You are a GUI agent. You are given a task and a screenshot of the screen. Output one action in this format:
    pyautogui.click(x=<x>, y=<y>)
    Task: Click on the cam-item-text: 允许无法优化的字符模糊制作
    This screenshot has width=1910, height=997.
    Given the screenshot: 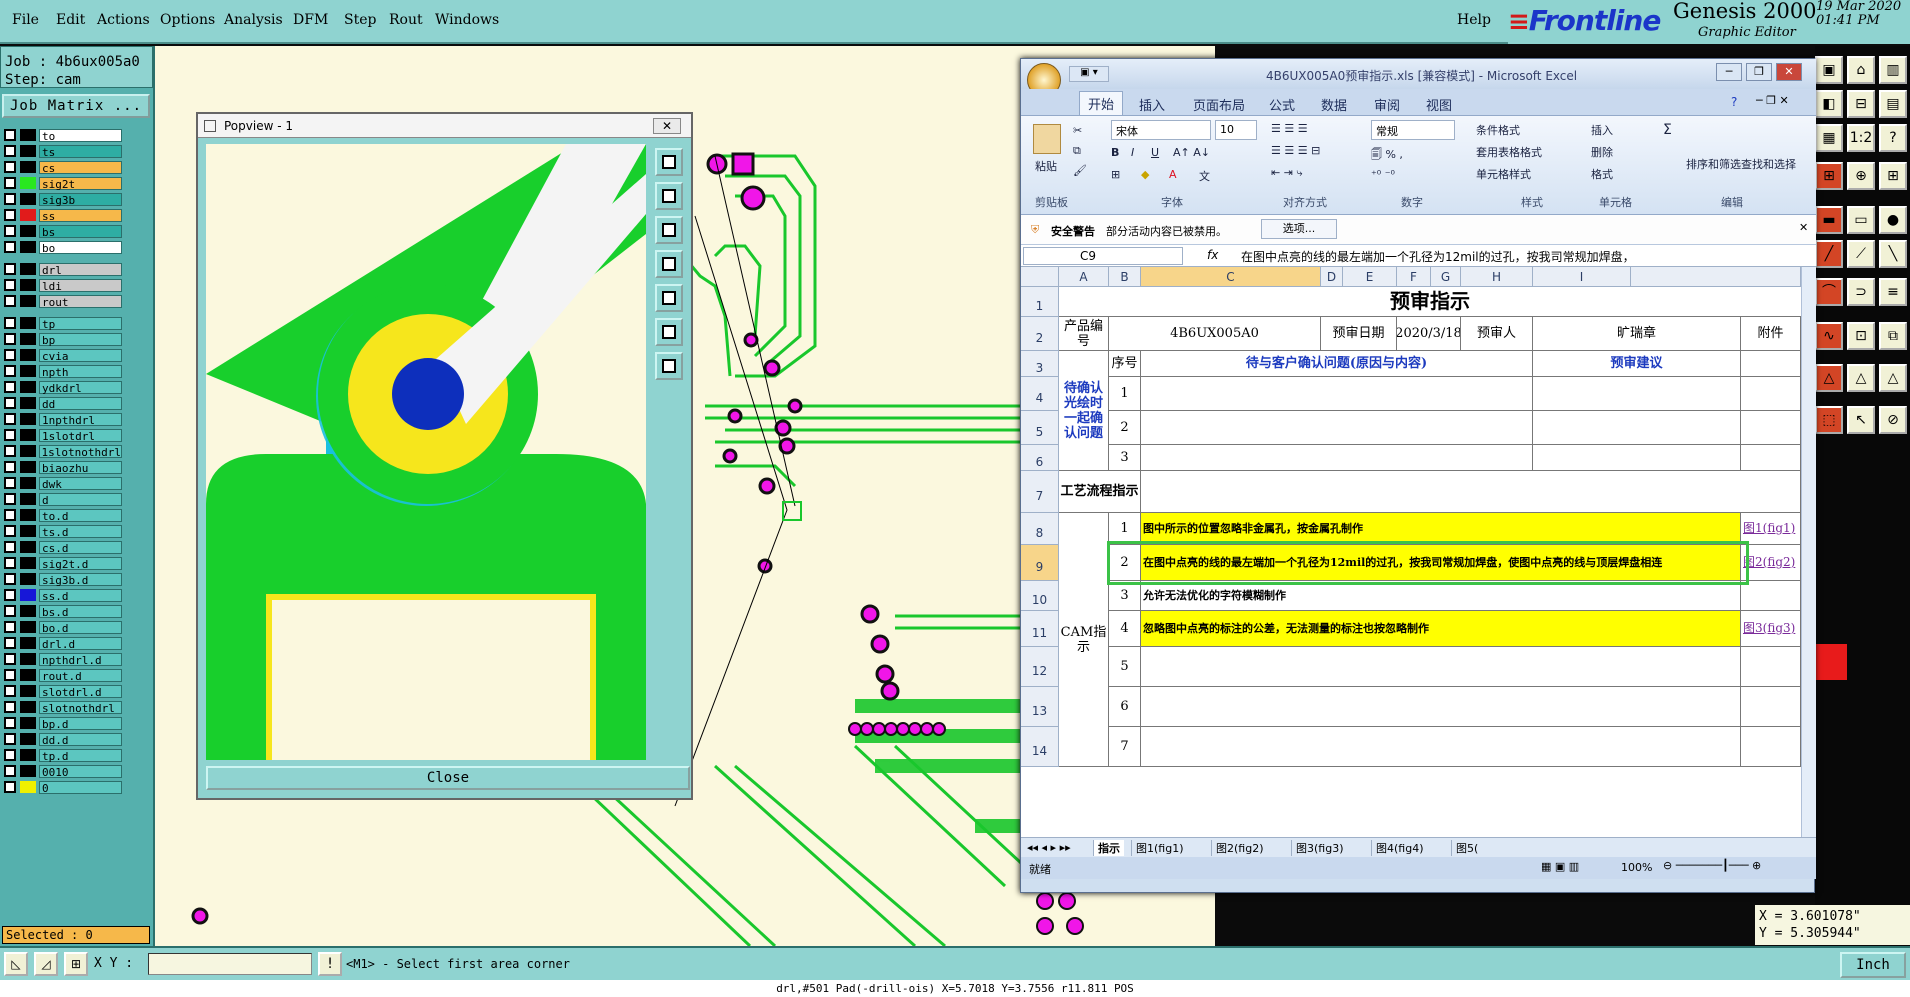 What is the action you would take?
    pyautogui.click(x=1441, y=596)
    